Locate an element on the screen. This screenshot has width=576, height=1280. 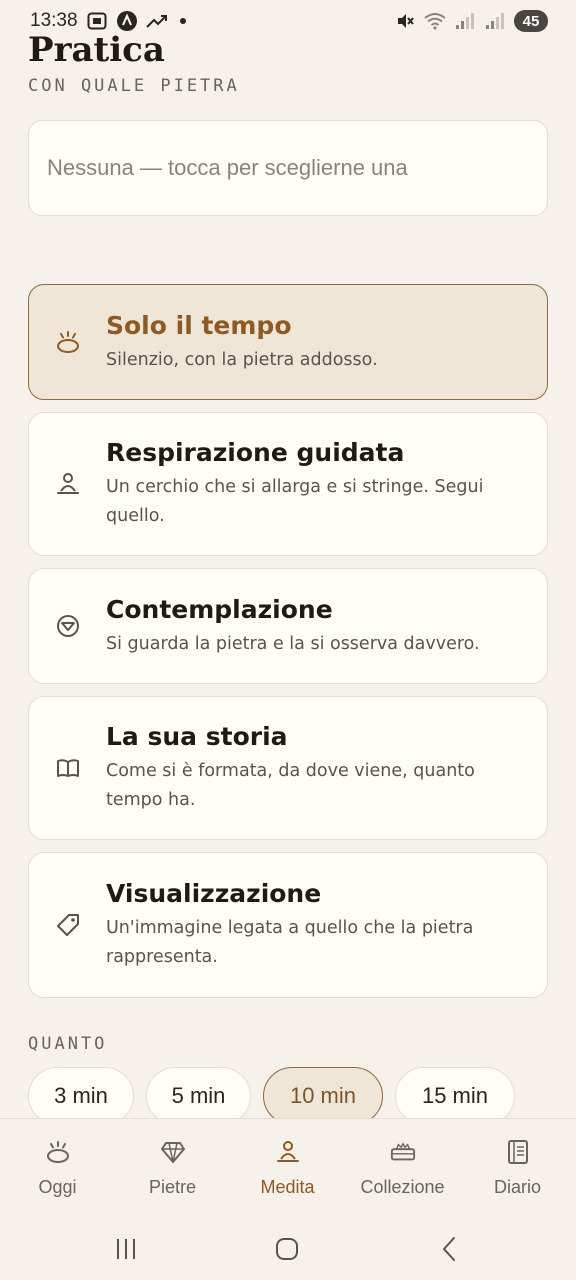
card-title: Contemplazione is located at coordinates (219, 609).